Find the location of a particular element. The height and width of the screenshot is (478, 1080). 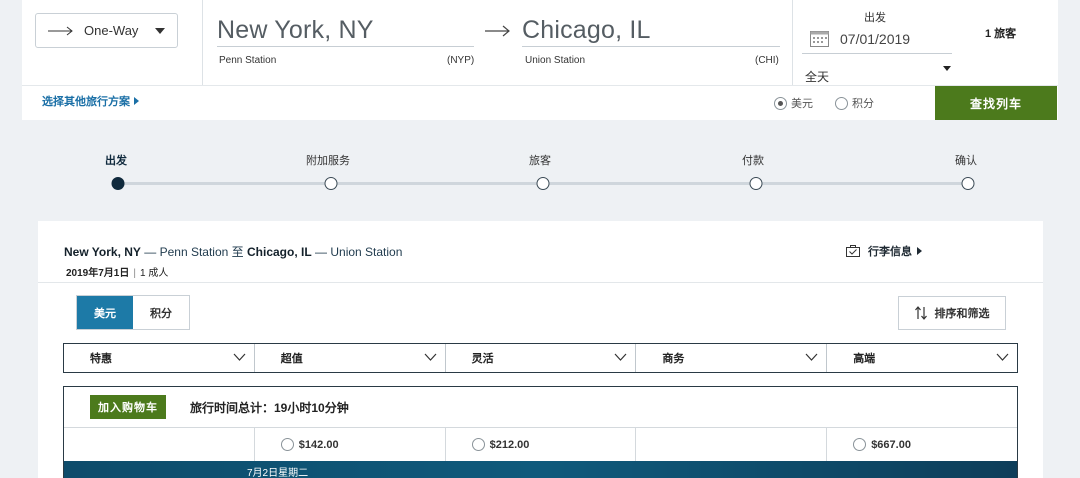

currency-points-label: 积分 is located at coordinates (863, 104).